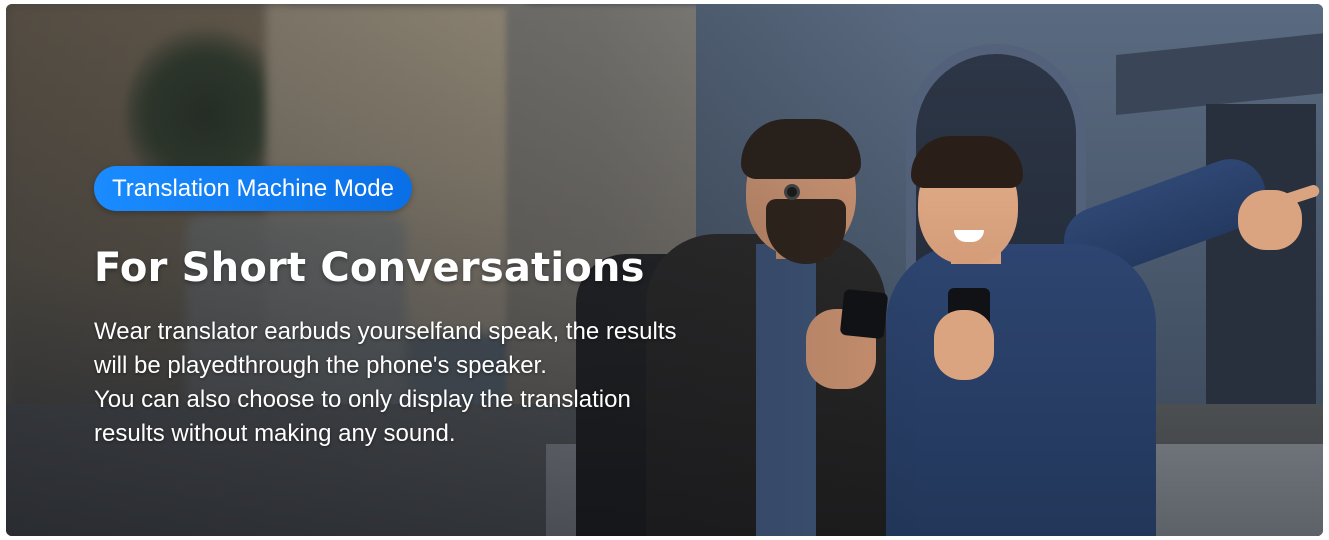 The height and width of the screenshot is (540, 1329). I want to click on headline: For Short Conversations, so click(369, 268).